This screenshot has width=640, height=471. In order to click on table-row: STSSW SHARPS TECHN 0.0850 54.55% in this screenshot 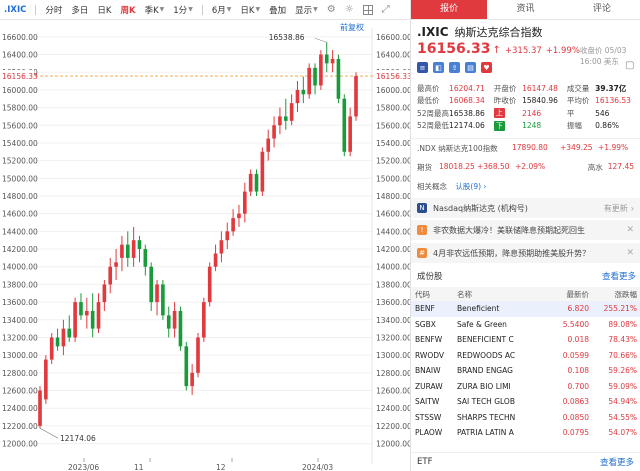, I will do `click(525, 418)`.